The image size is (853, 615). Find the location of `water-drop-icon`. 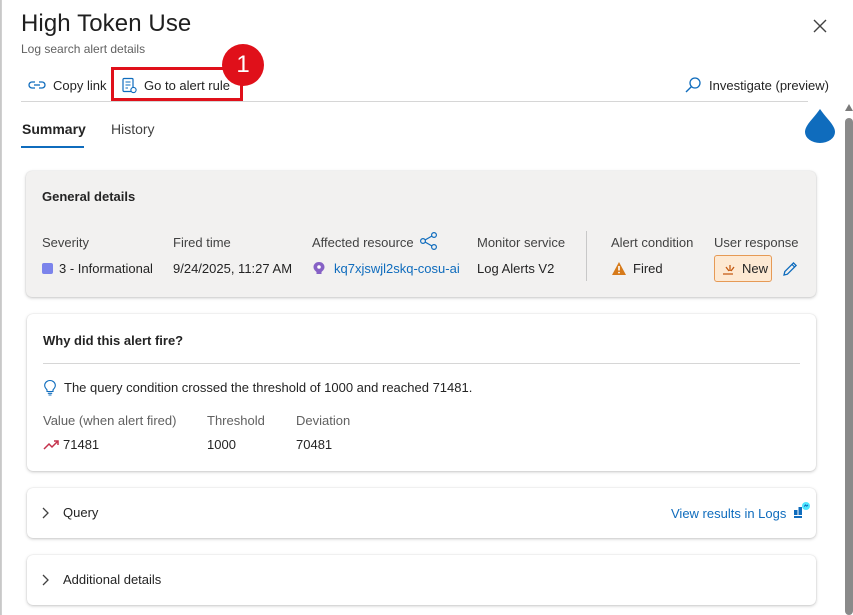

water-drop-icon is located at coordinates (820, 126).